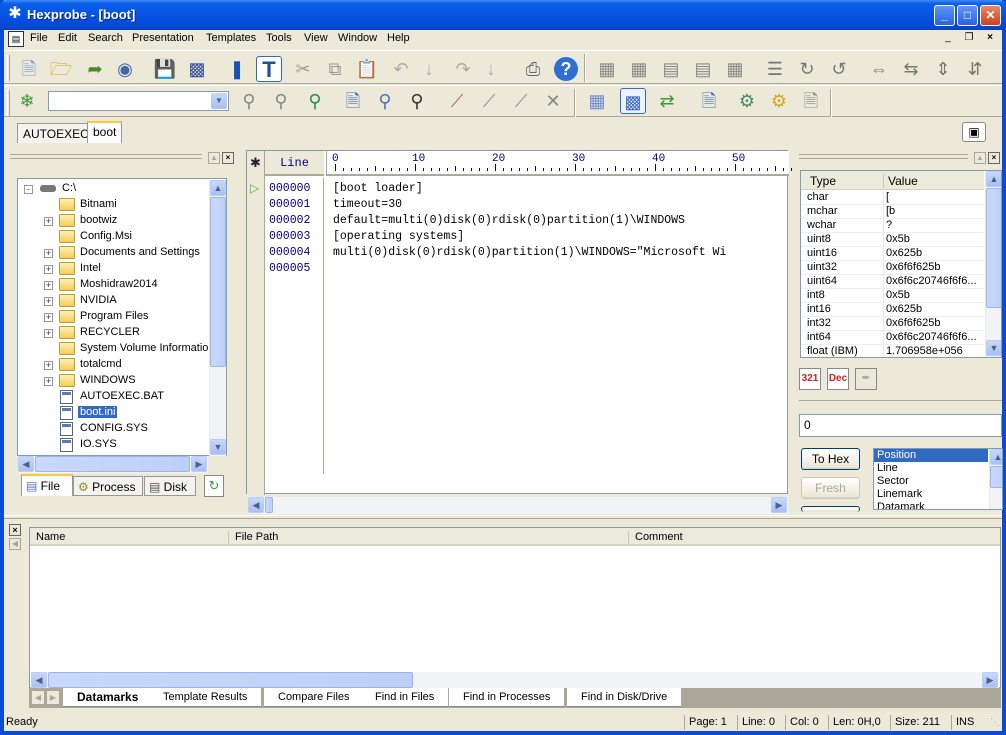 The height and width of the screenshot is (735, 1006). What do you see at coordinates (624, 697) in the screenshot?
I see `tab-find-in-disk-drive: Find in Disk/Drive` at bounding box center [624, 697].